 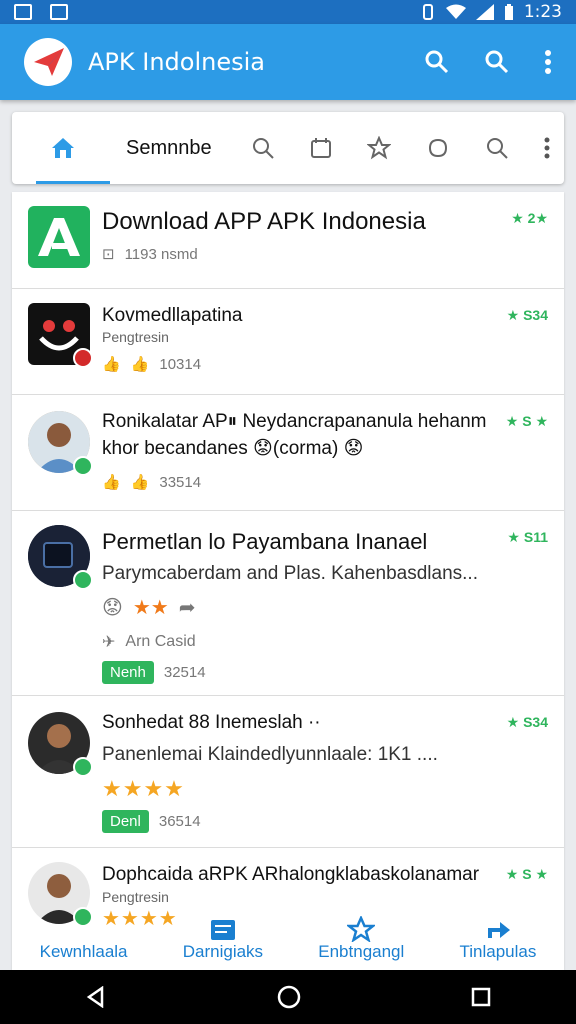 I want to click on star-rating: ★★★★, so click(x=143, y=788).